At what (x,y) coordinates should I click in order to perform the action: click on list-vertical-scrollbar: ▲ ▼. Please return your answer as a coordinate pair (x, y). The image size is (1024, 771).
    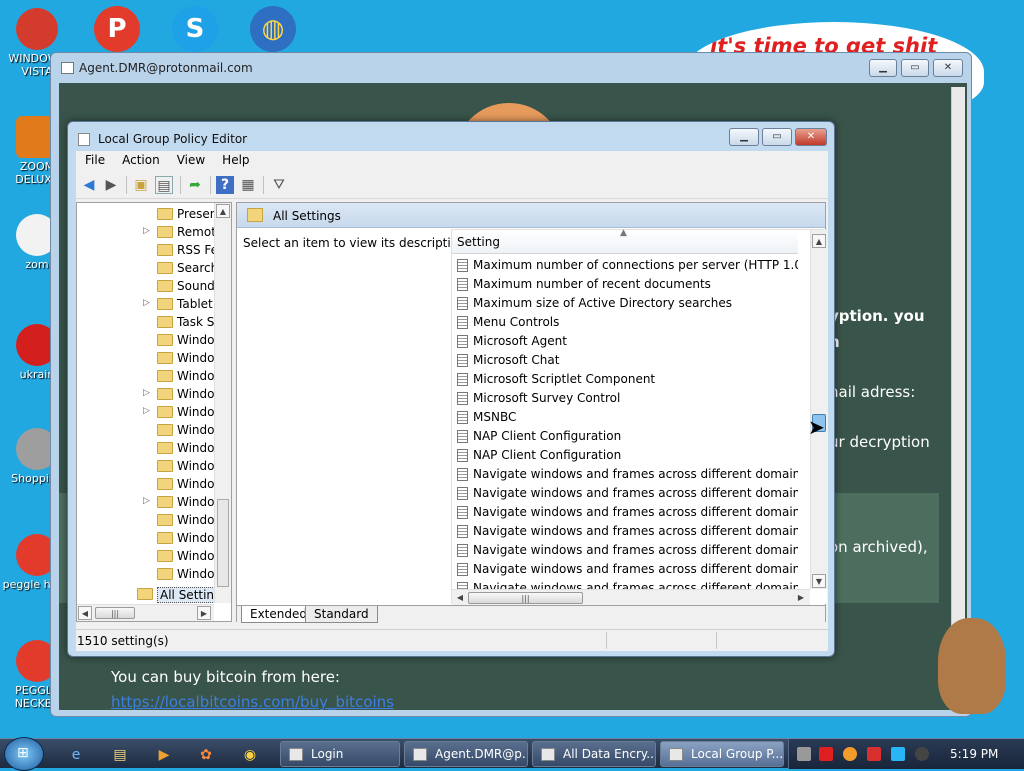
    Looking at the image, I should click on (818, 409).